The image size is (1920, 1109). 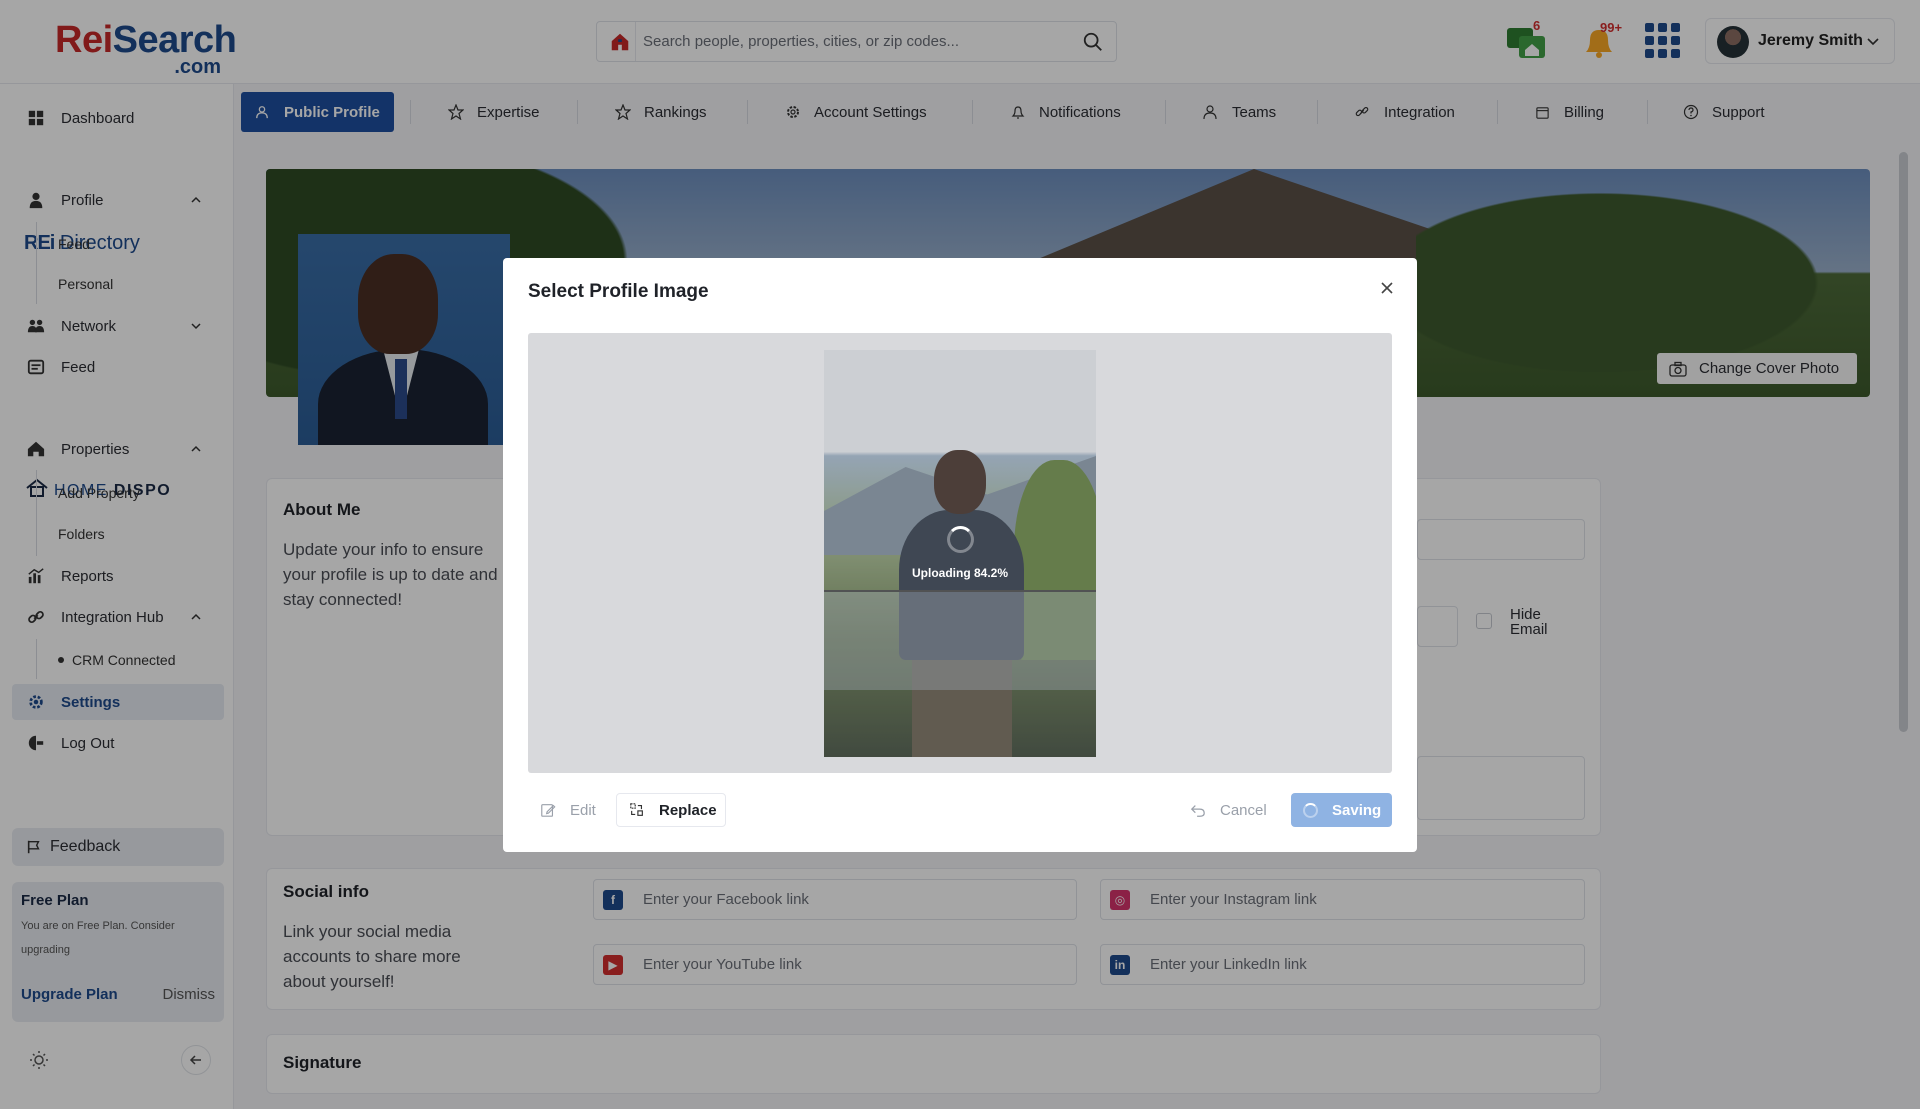 I want to click on edit-label: Edit, so click(x=583, y=810).